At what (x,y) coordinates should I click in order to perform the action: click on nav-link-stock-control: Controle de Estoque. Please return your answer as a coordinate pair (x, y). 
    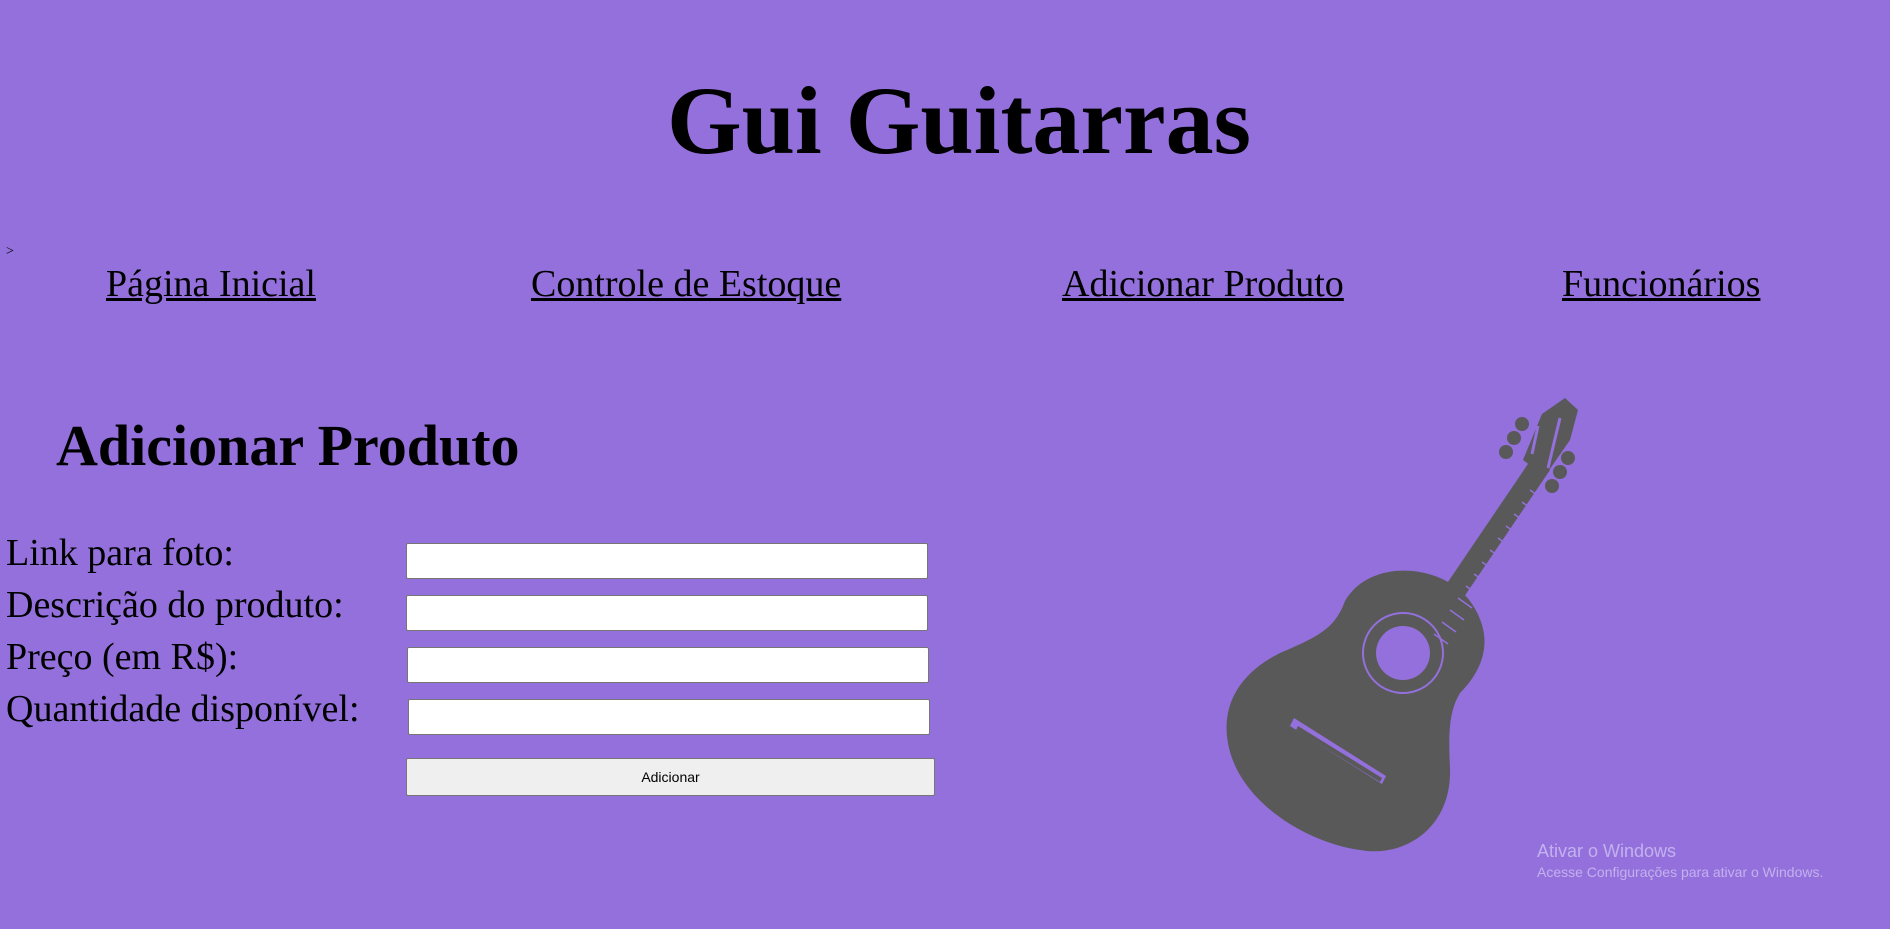
    Looking at the image, I should click on (686, 285).